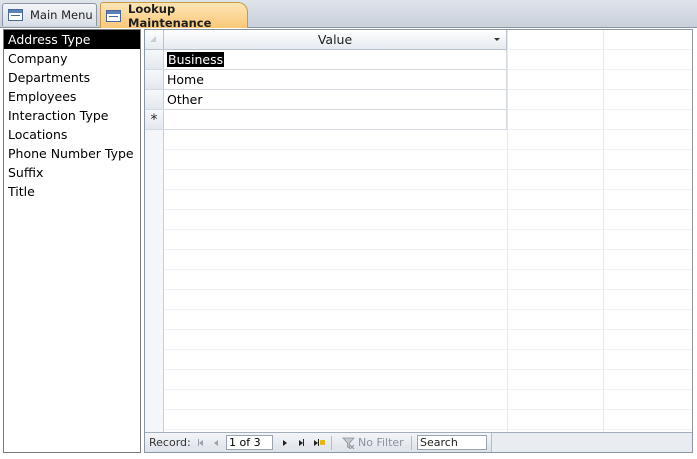 The image size is (697, 459). What do you see at coordinates (381, 442) in the screenshot?
I see `filter-status-button: No Filter` at bounding box center [381, 442].